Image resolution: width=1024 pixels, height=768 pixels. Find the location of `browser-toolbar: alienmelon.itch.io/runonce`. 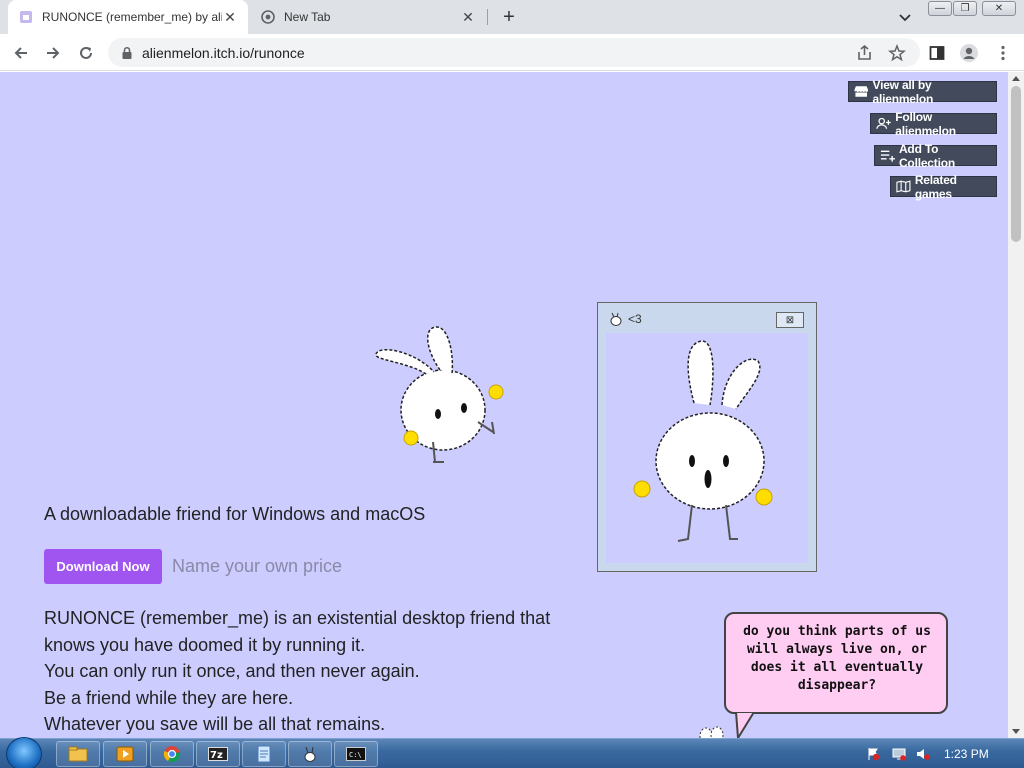

browser-toolbar: alienmelon.itch.io/runonce is located at coordinates (512, 52).